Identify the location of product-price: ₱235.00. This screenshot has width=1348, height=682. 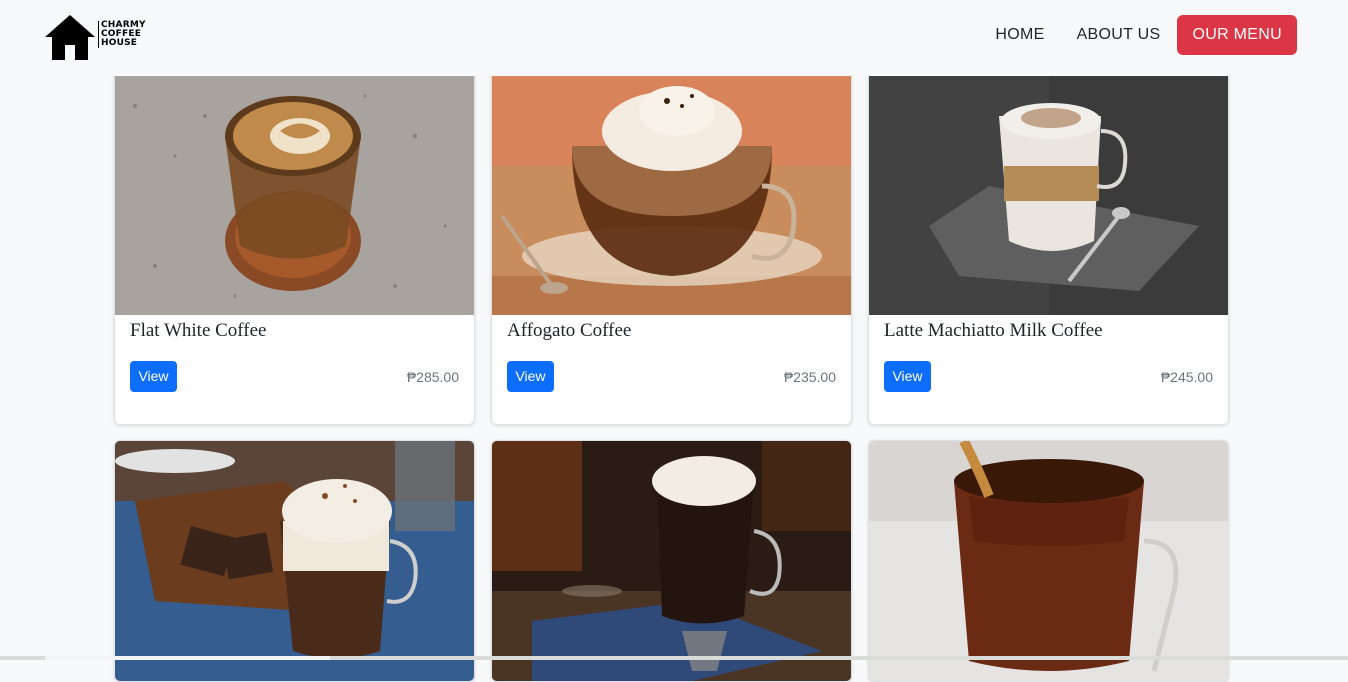
(809, 377).